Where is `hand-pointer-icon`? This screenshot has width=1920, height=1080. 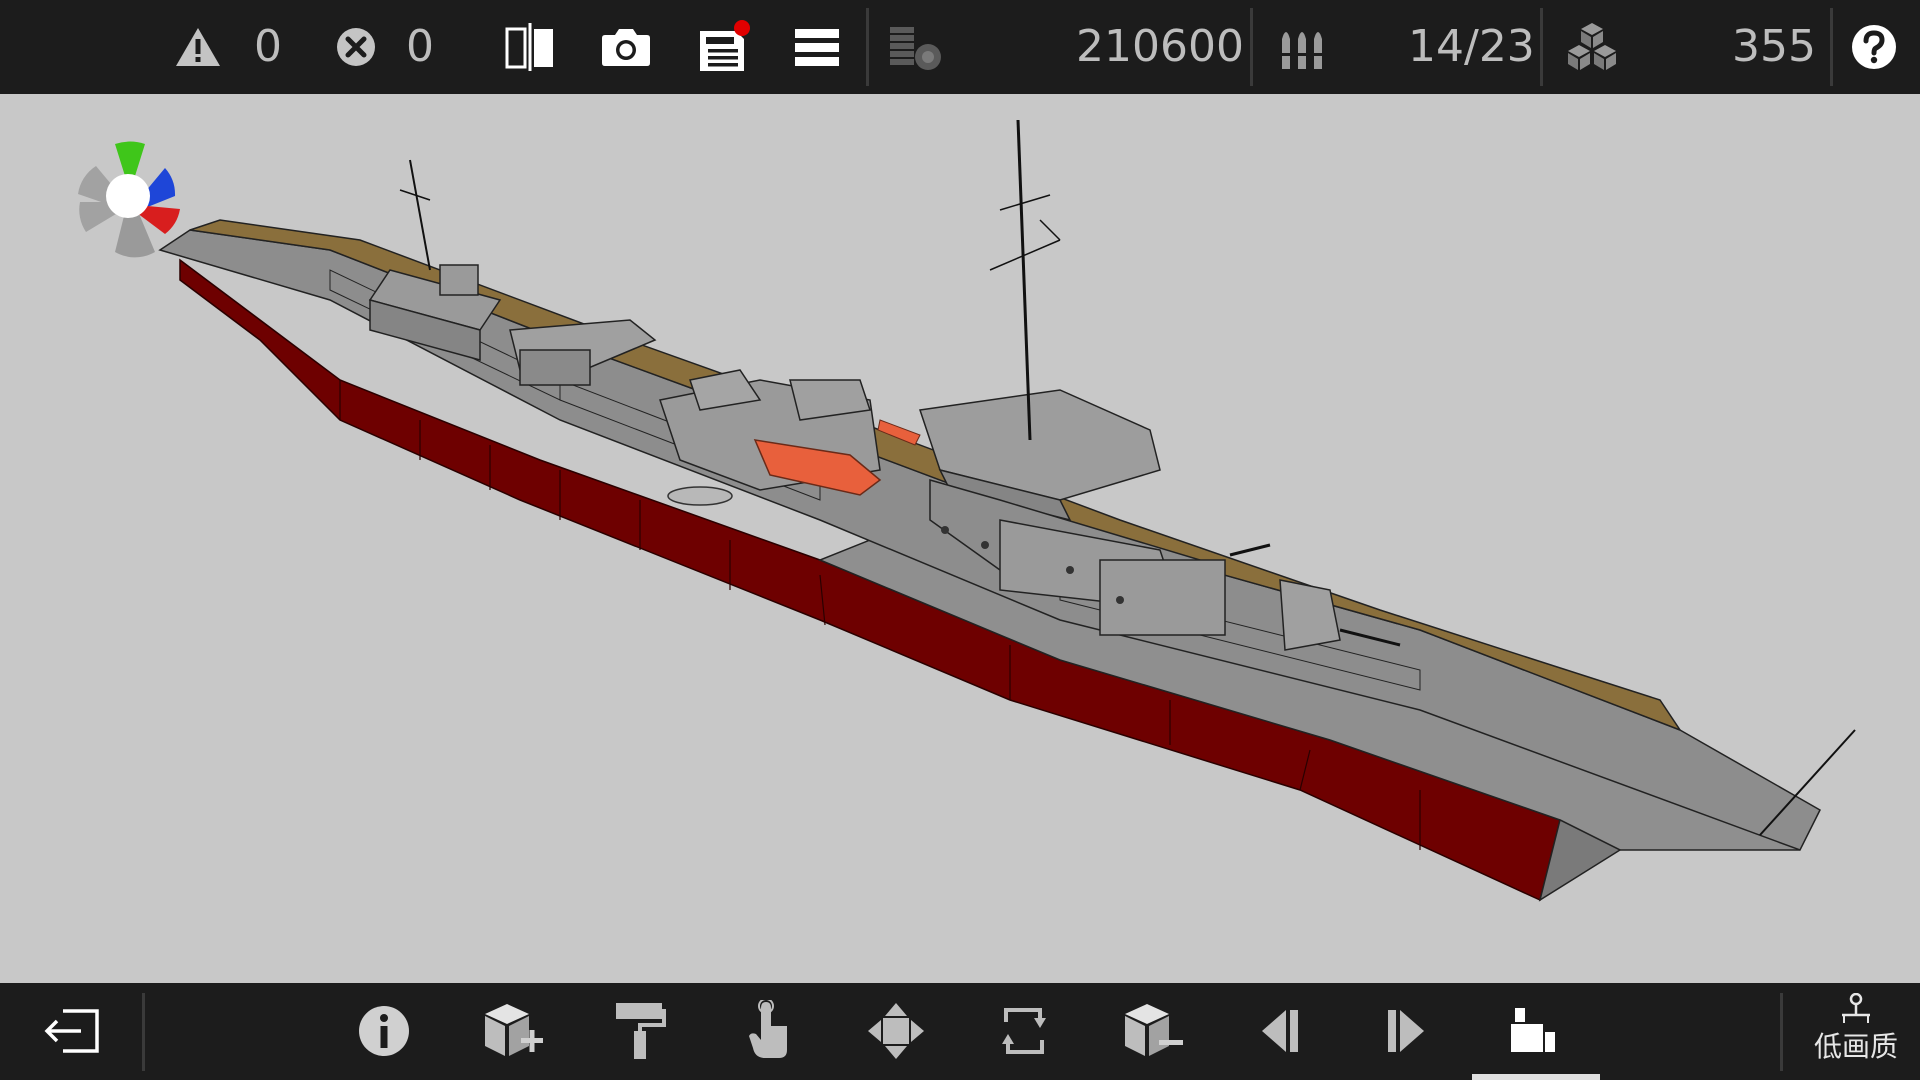
hand-pointer-icon is located at coordinates (770, 1031).